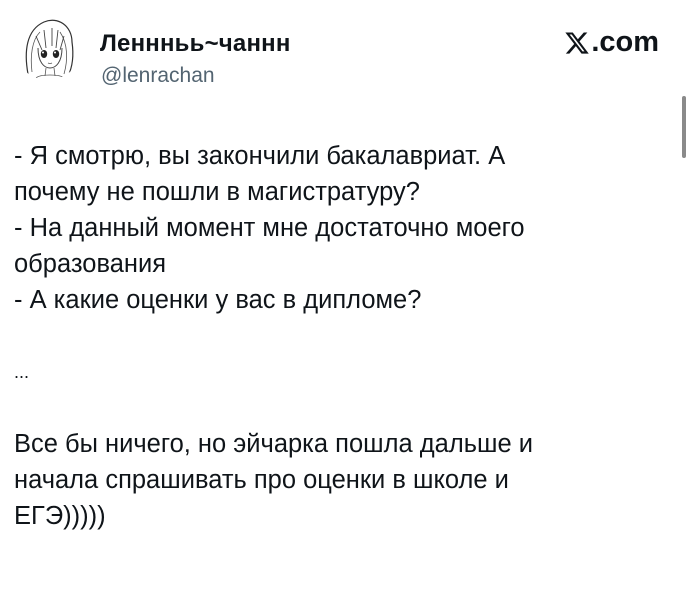 The image size is (689, 600). What do you see at coordinates (269, 228) in the screenshot?
I see `tweet-line: - На данный момент мне достаточно моего` at bounding box center [269, 228].